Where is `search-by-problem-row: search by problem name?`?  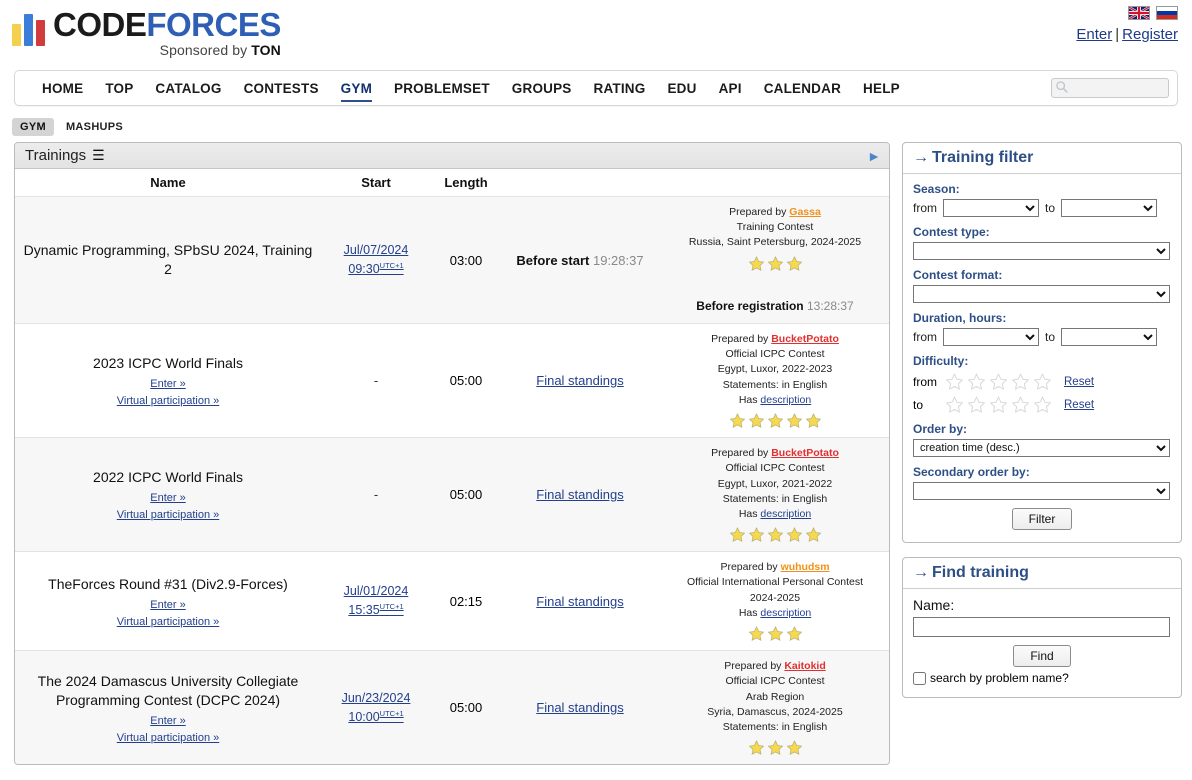 search-by-problem-row: search by problem name? is located at coordinates (1042, 678).